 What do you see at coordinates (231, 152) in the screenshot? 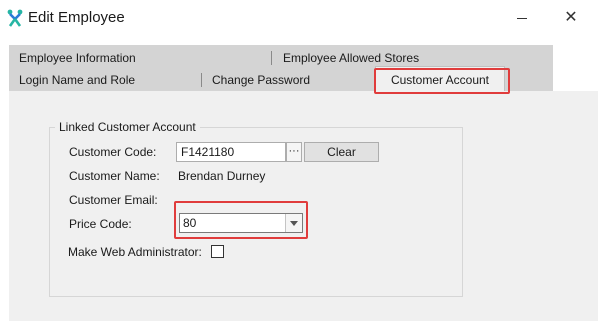
I see `customer-code-input: F1421180` at bounding box center [231, 152].